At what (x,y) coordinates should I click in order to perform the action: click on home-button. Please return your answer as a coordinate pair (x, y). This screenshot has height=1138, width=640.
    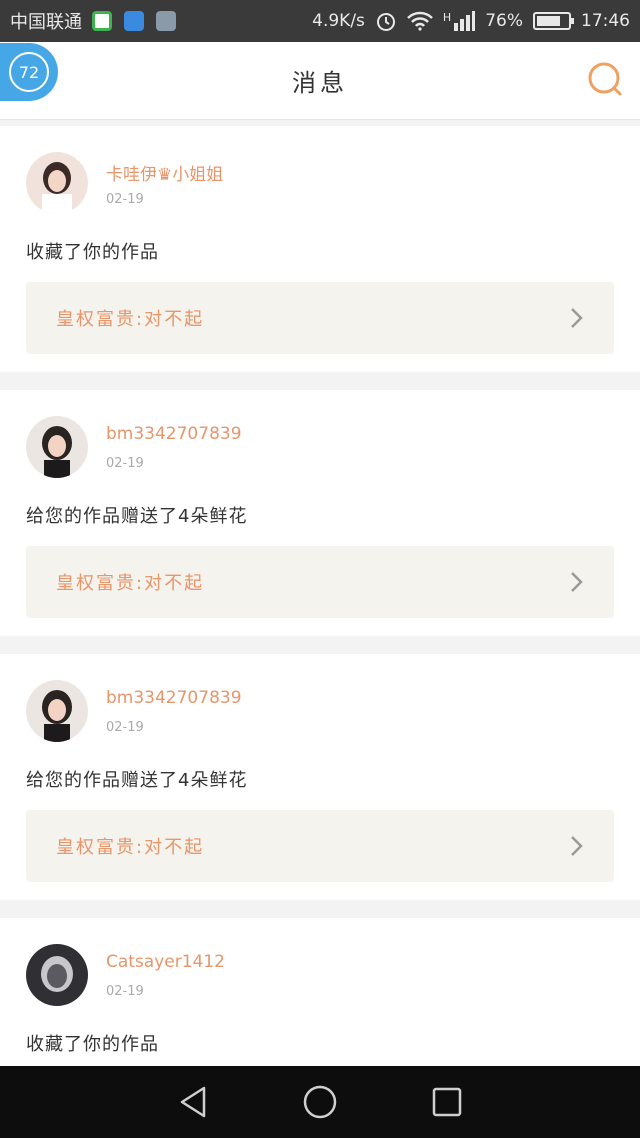
    Looking at the image, I should click on (320, 1102).